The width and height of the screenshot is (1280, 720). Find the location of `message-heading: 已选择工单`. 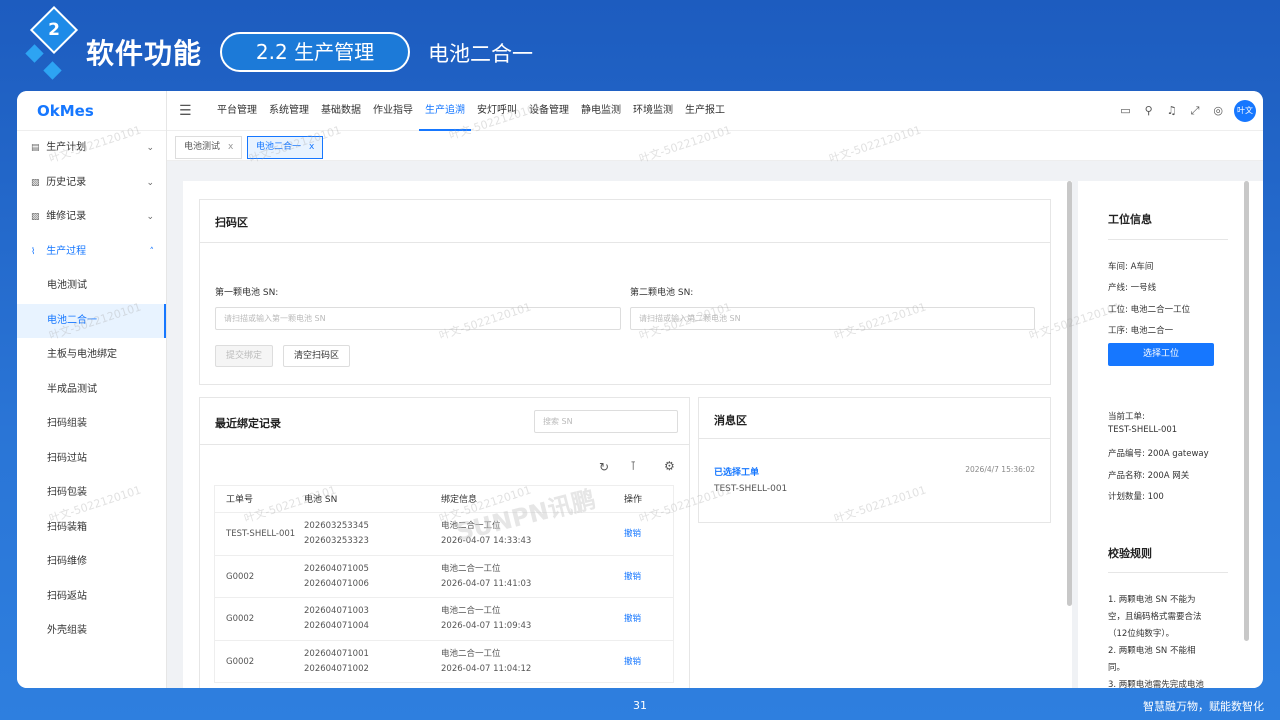

message-heading: 已选择工单 is located at coordinates (737, 473).